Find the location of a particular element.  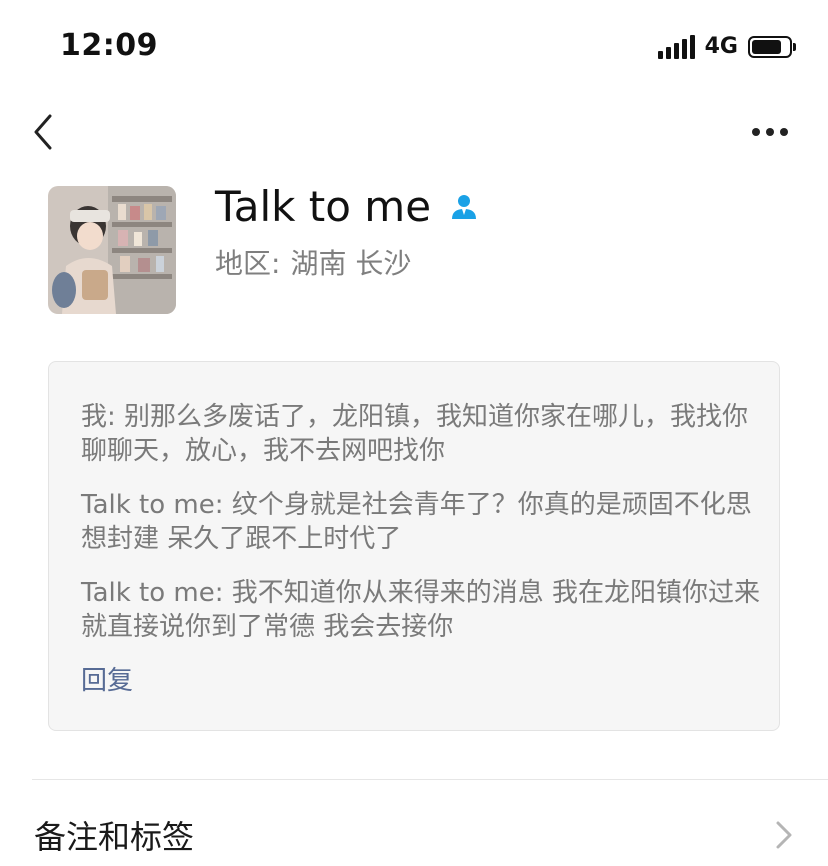

remarks-label: 备注和标签 is located at coordinates (114, 837).